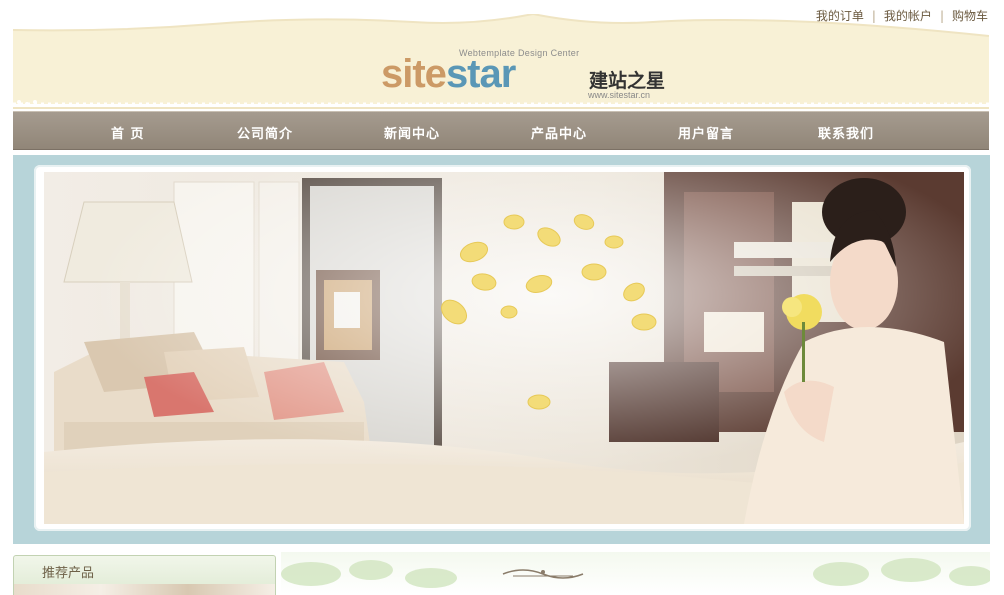 The image size is (1004, 595). What do you see at coordinates (619, 95) in the screenshot?
I see `logo-url: www.sitestar.cn` at bounding box center [619, 95].